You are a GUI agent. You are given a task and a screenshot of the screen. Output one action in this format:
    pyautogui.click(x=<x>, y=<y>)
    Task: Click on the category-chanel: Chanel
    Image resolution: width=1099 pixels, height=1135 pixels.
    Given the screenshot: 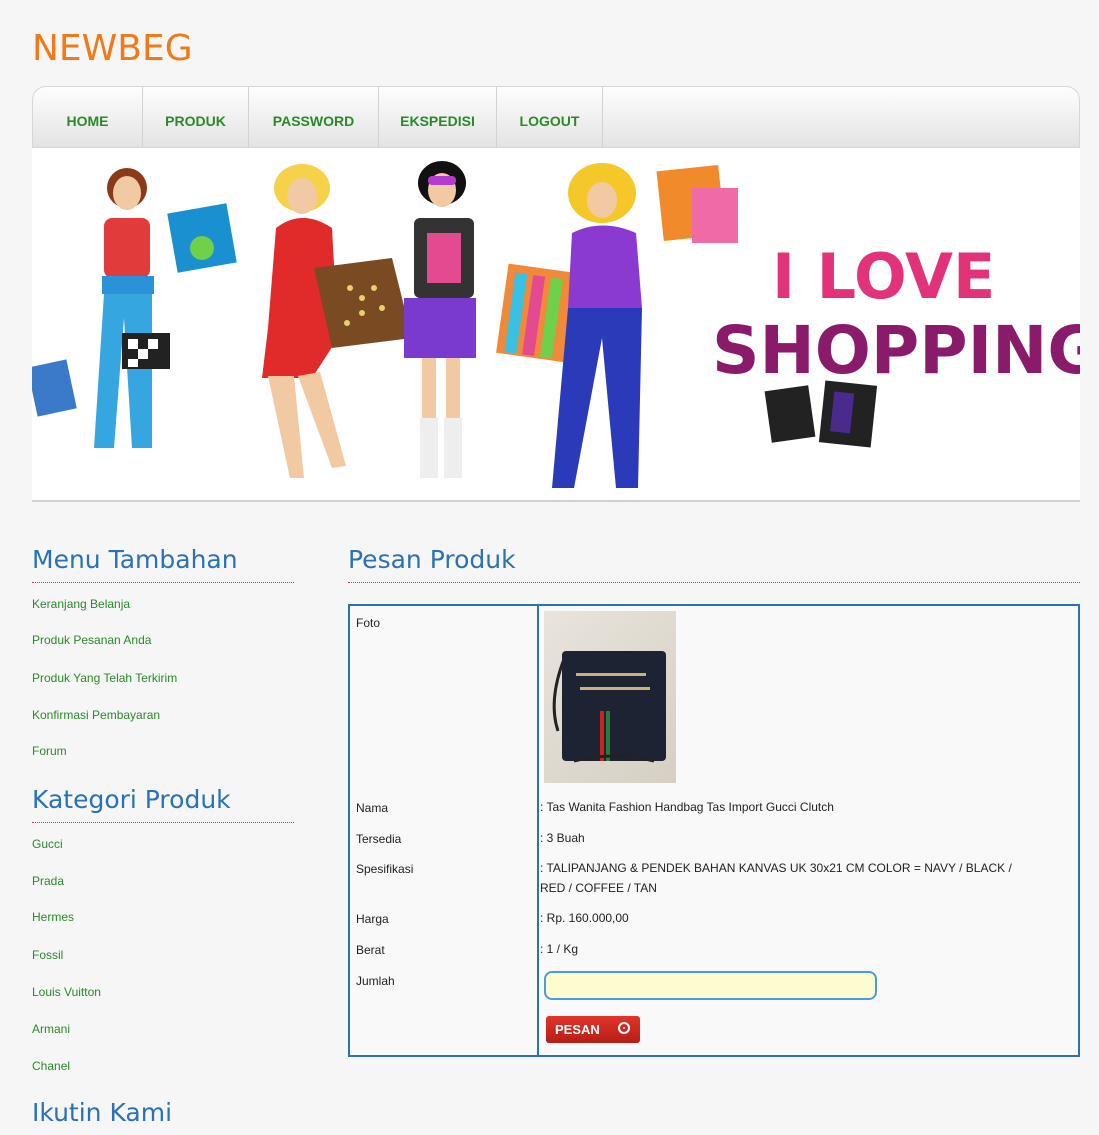 What is the action you would take?
    pyautogui.click(x=51, y=1066)
    